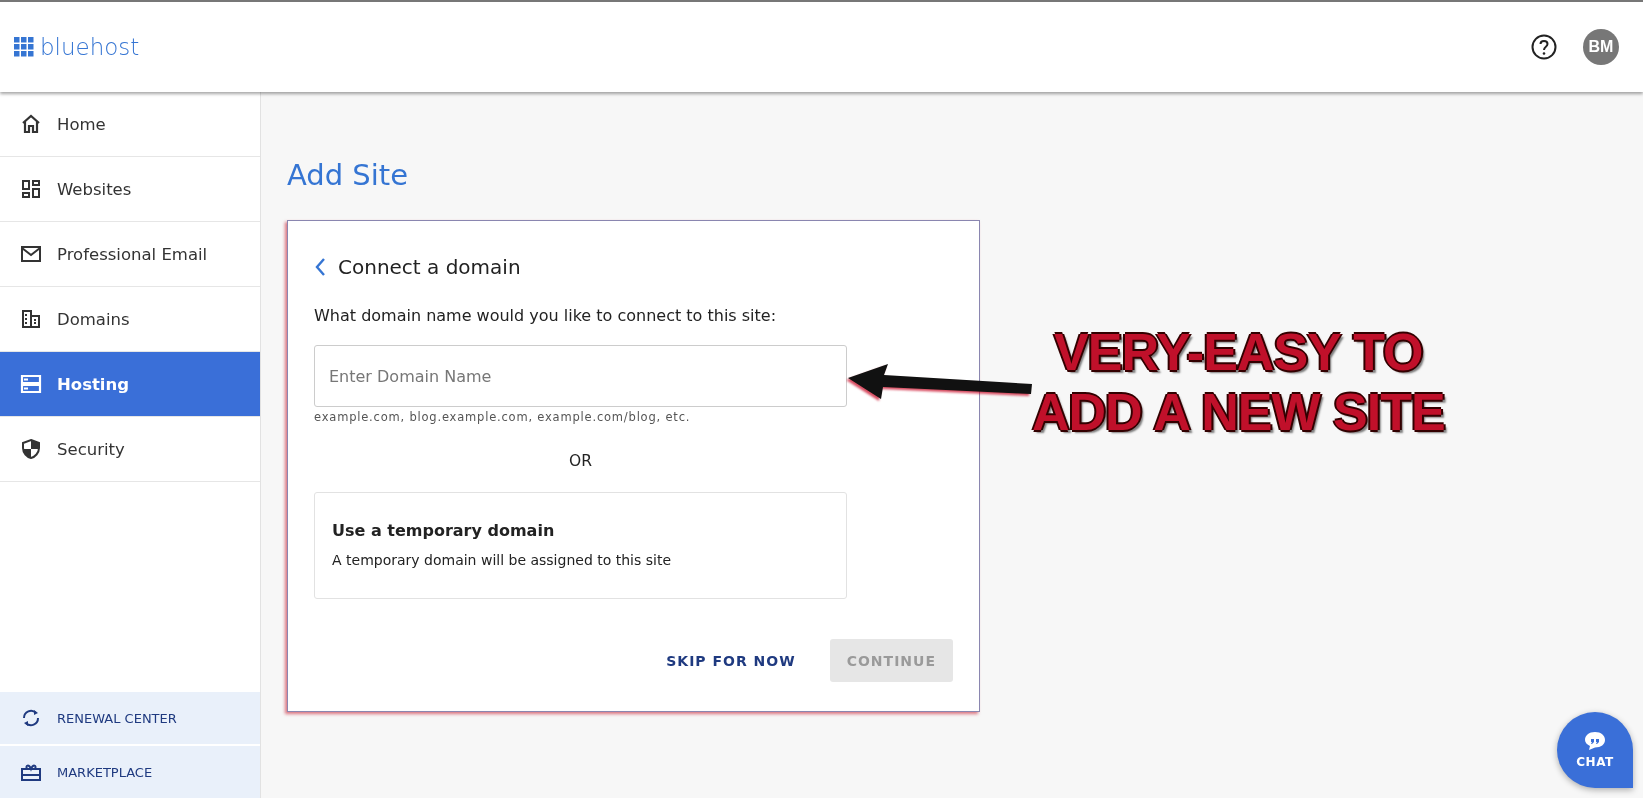 The image size is (1643, 798). I want to click on grid-icon, so click(31, 189).